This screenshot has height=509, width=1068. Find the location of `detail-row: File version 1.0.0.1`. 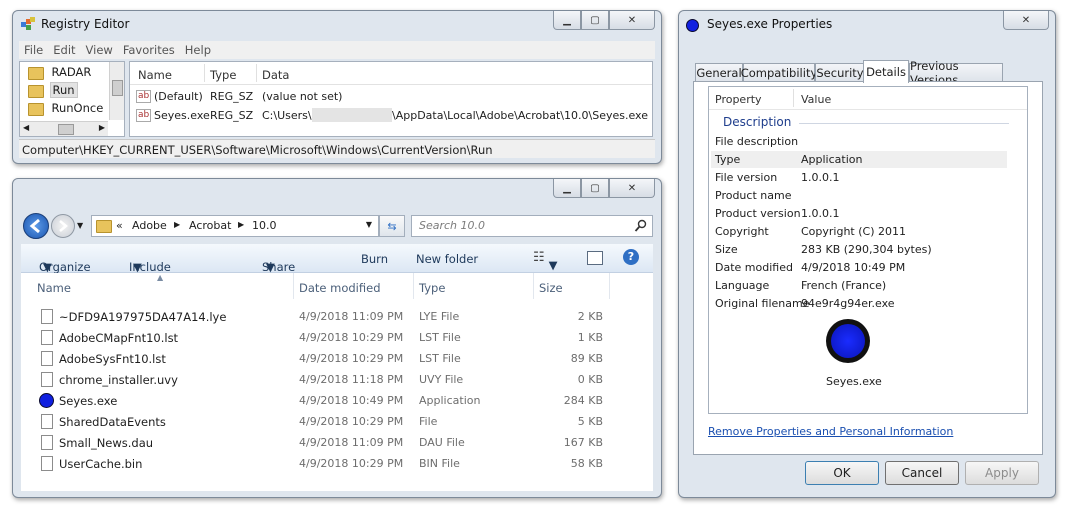

detail-row: File version 1.0.0.1 is located at coordinates (859, 177).